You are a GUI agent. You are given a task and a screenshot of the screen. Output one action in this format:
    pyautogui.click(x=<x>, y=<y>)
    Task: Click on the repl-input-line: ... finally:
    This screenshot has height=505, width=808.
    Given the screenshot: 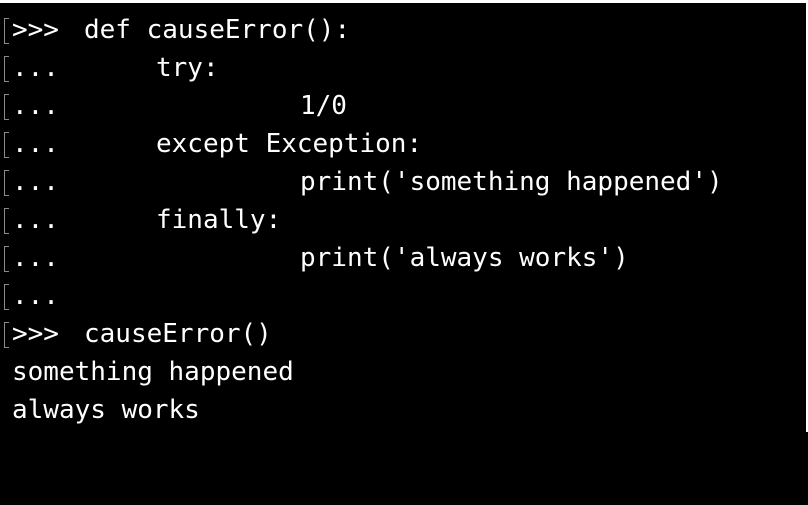 What is the action you would take?
    pyautogui.click(x=400, y=220)
    